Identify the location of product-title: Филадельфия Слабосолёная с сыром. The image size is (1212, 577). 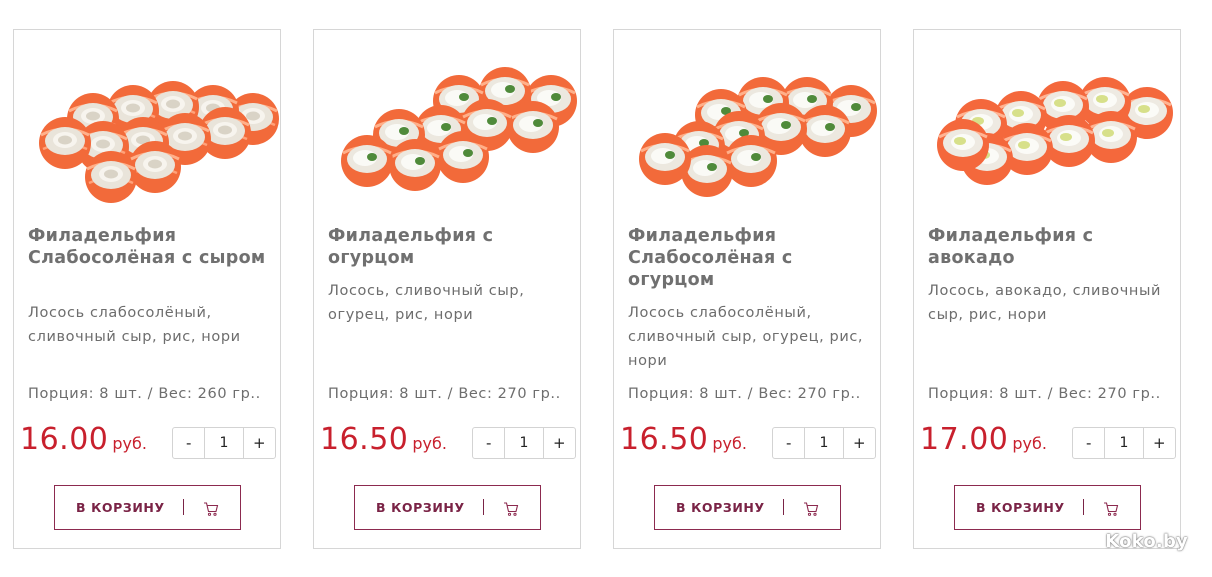
(148, 247).